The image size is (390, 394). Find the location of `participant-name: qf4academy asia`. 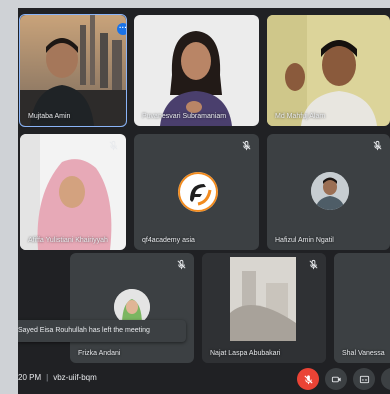

participant-name: qf4academy asia is located at coordinates (168, 240).